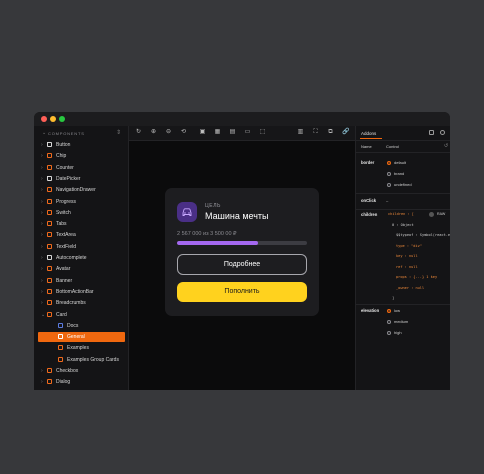 The height and width of the screenshot is (474, 484). I want to click on panel-position-icon, so click(431, 132).